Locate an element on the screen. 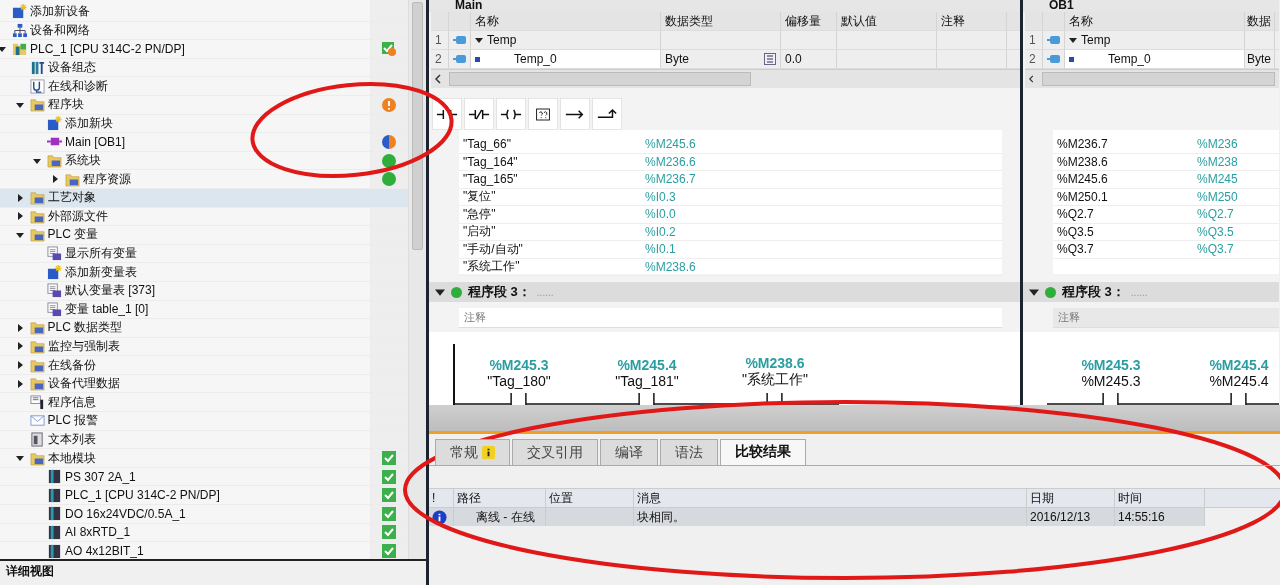 This screenshot has height=585, width=1280. column-header: 时间 is located at coordinates (1160, 498).